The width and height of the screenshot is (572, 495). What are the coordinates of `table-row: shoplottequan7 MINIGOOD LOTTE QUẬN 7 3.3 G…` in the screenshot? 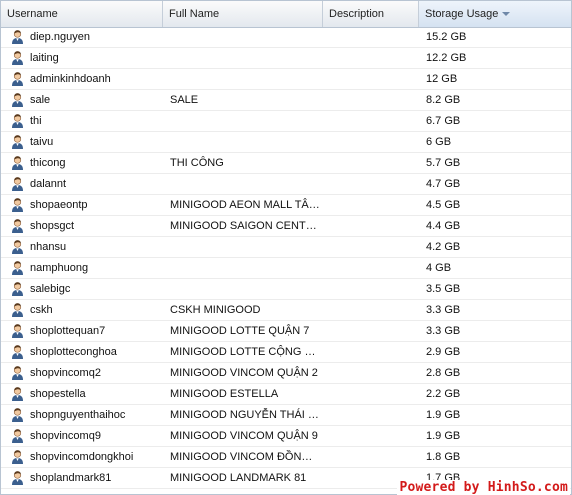 It's located at (286, 331).